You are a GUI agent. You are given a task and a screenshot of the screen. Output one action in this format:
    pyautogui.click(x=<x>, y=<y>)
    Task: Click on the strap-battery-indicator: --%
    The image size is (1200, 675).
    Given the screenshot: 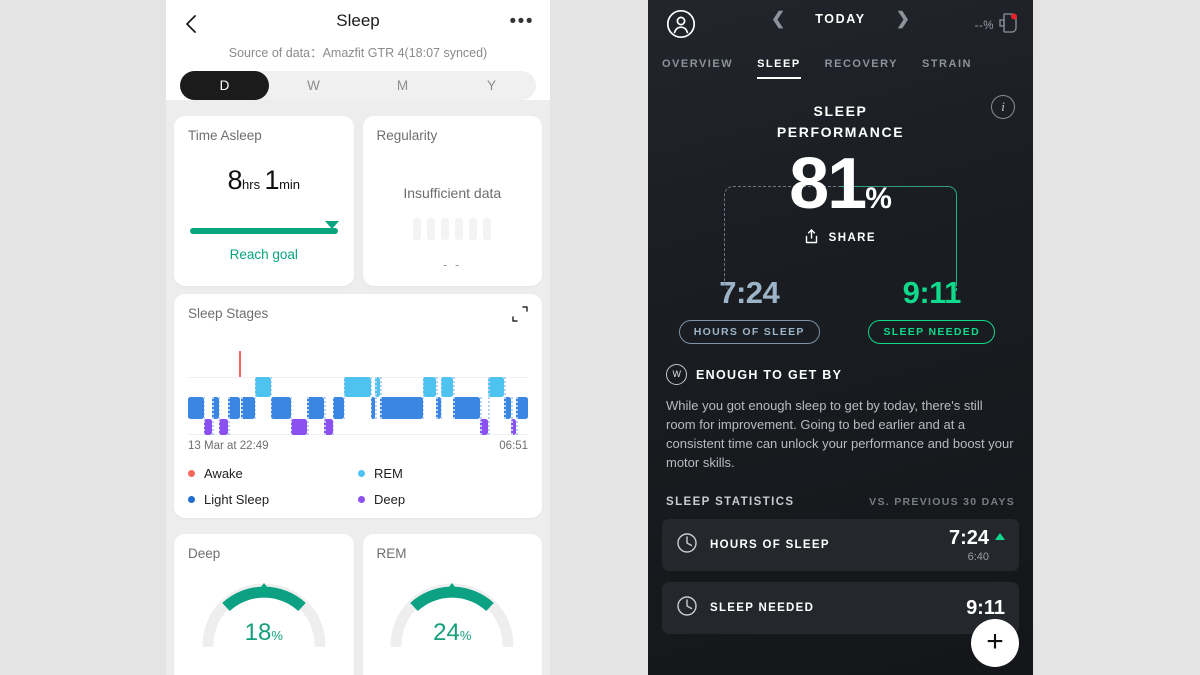 What is the action you would take?
    pyautogui.click(x=996, y=25)
    